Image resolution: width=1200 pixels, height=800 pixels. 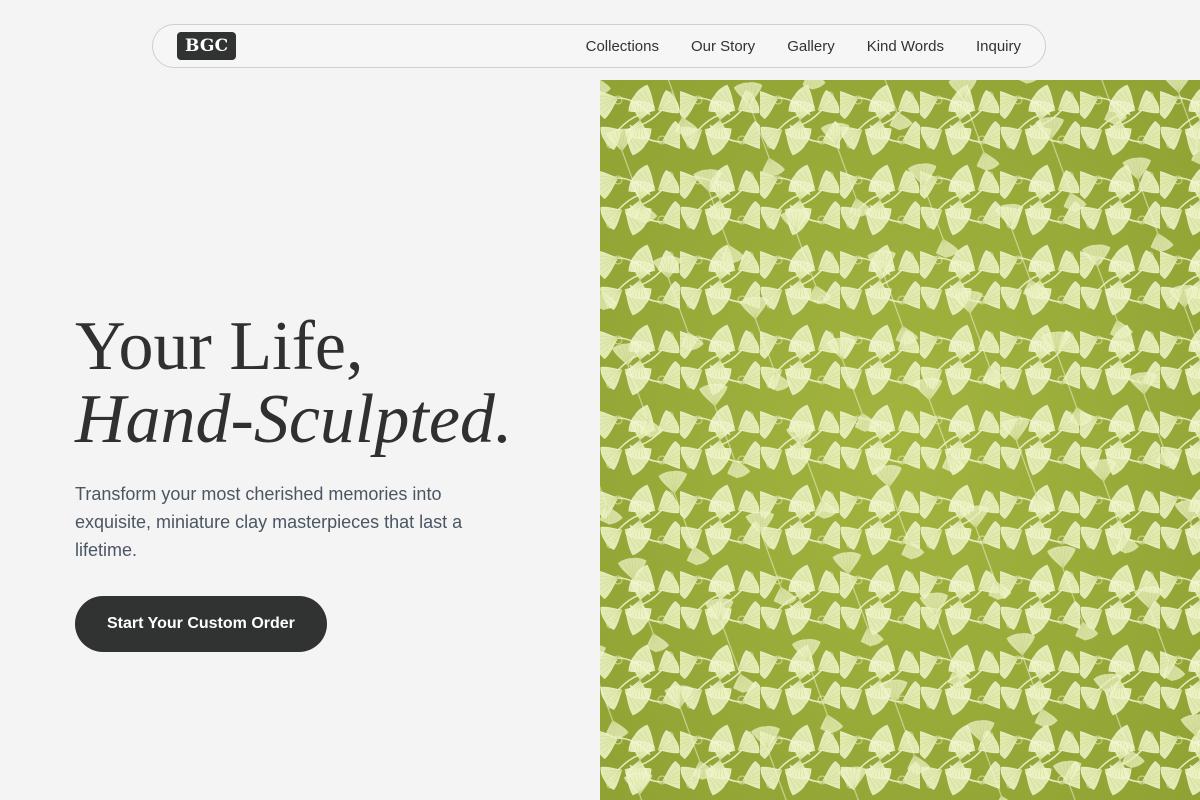 What do you see at coordinates (219, 346) in the screenshot?
I see `hero-headline-line1: Your Life,` at bounding box center [219, 346].